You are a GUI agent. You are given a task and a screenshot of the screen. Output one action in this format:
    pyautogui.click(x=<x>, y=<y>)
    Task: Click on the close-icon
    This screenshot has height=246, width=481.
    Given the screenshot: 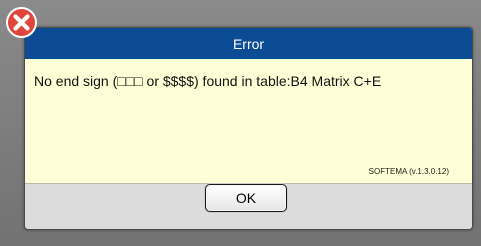 What is the action you would take?
    pyautogui.click(x=21, y=22)
    